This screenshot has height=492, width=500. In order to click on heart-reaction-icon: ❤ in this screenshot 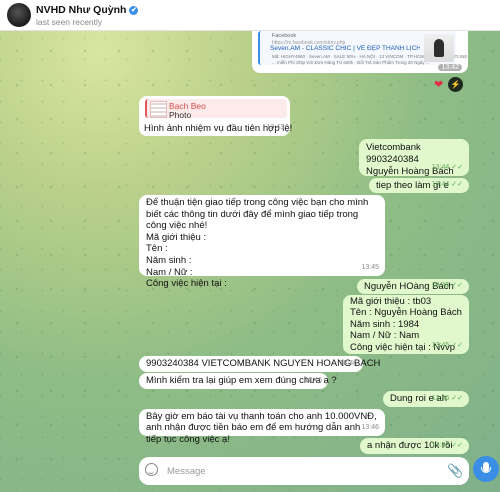, I will do `click(438, 84)`.